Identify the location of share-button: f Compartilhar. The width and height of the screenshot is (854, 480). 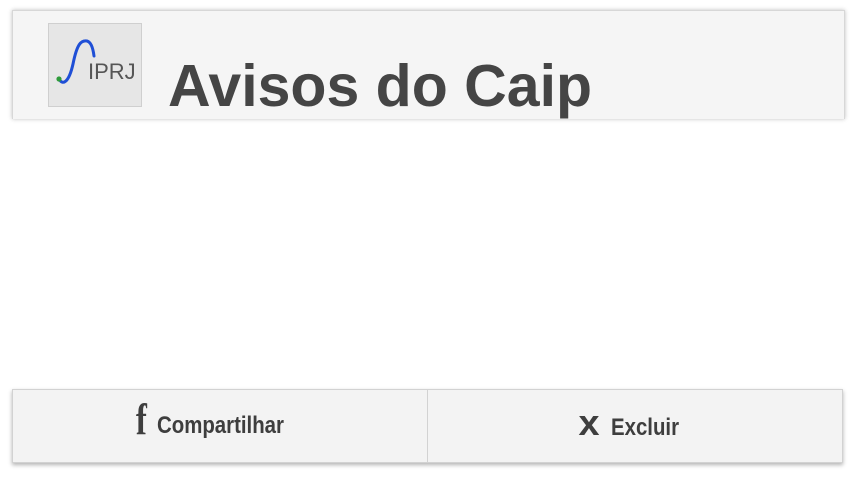
(220, 426).